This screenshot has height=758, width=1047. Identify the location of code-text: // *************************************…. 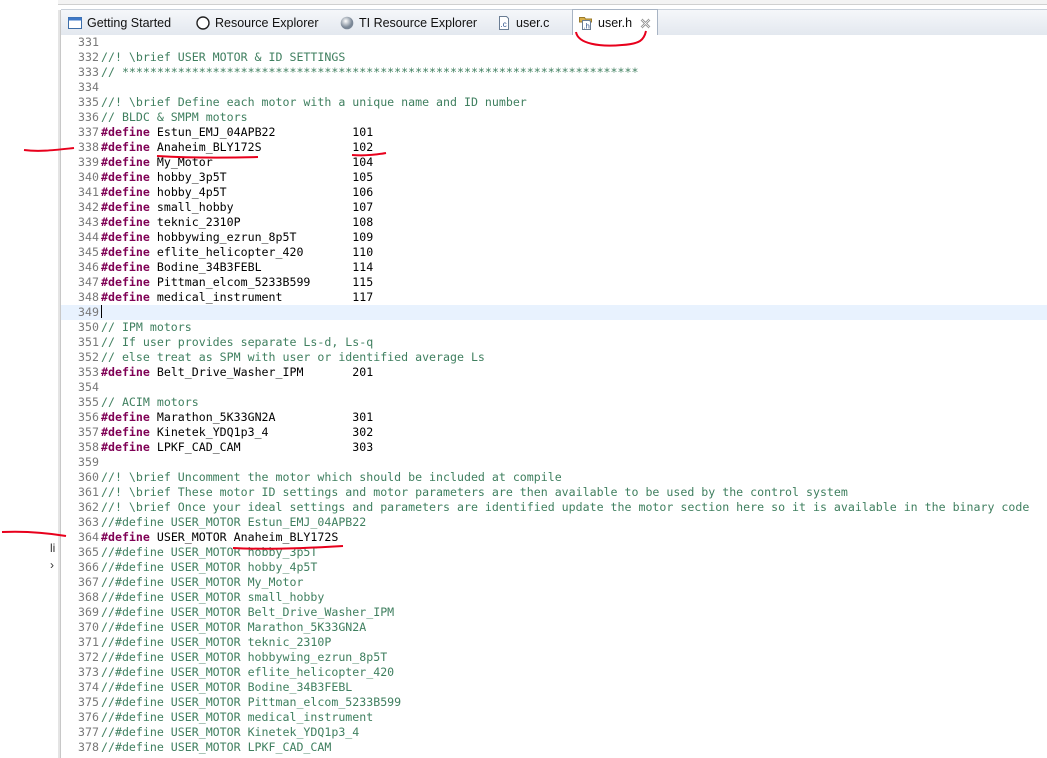
(369, 72).